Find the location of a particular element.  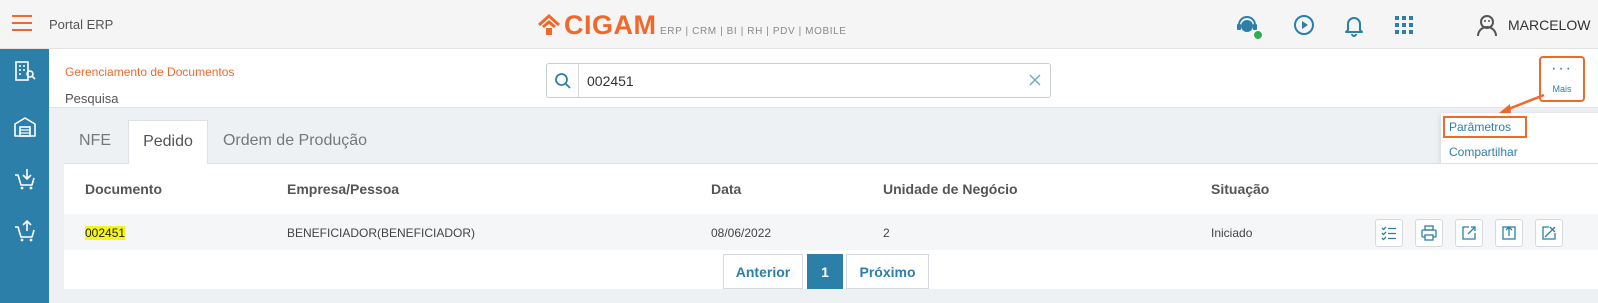

cart-download-icon is located at coordinates (25, 179).